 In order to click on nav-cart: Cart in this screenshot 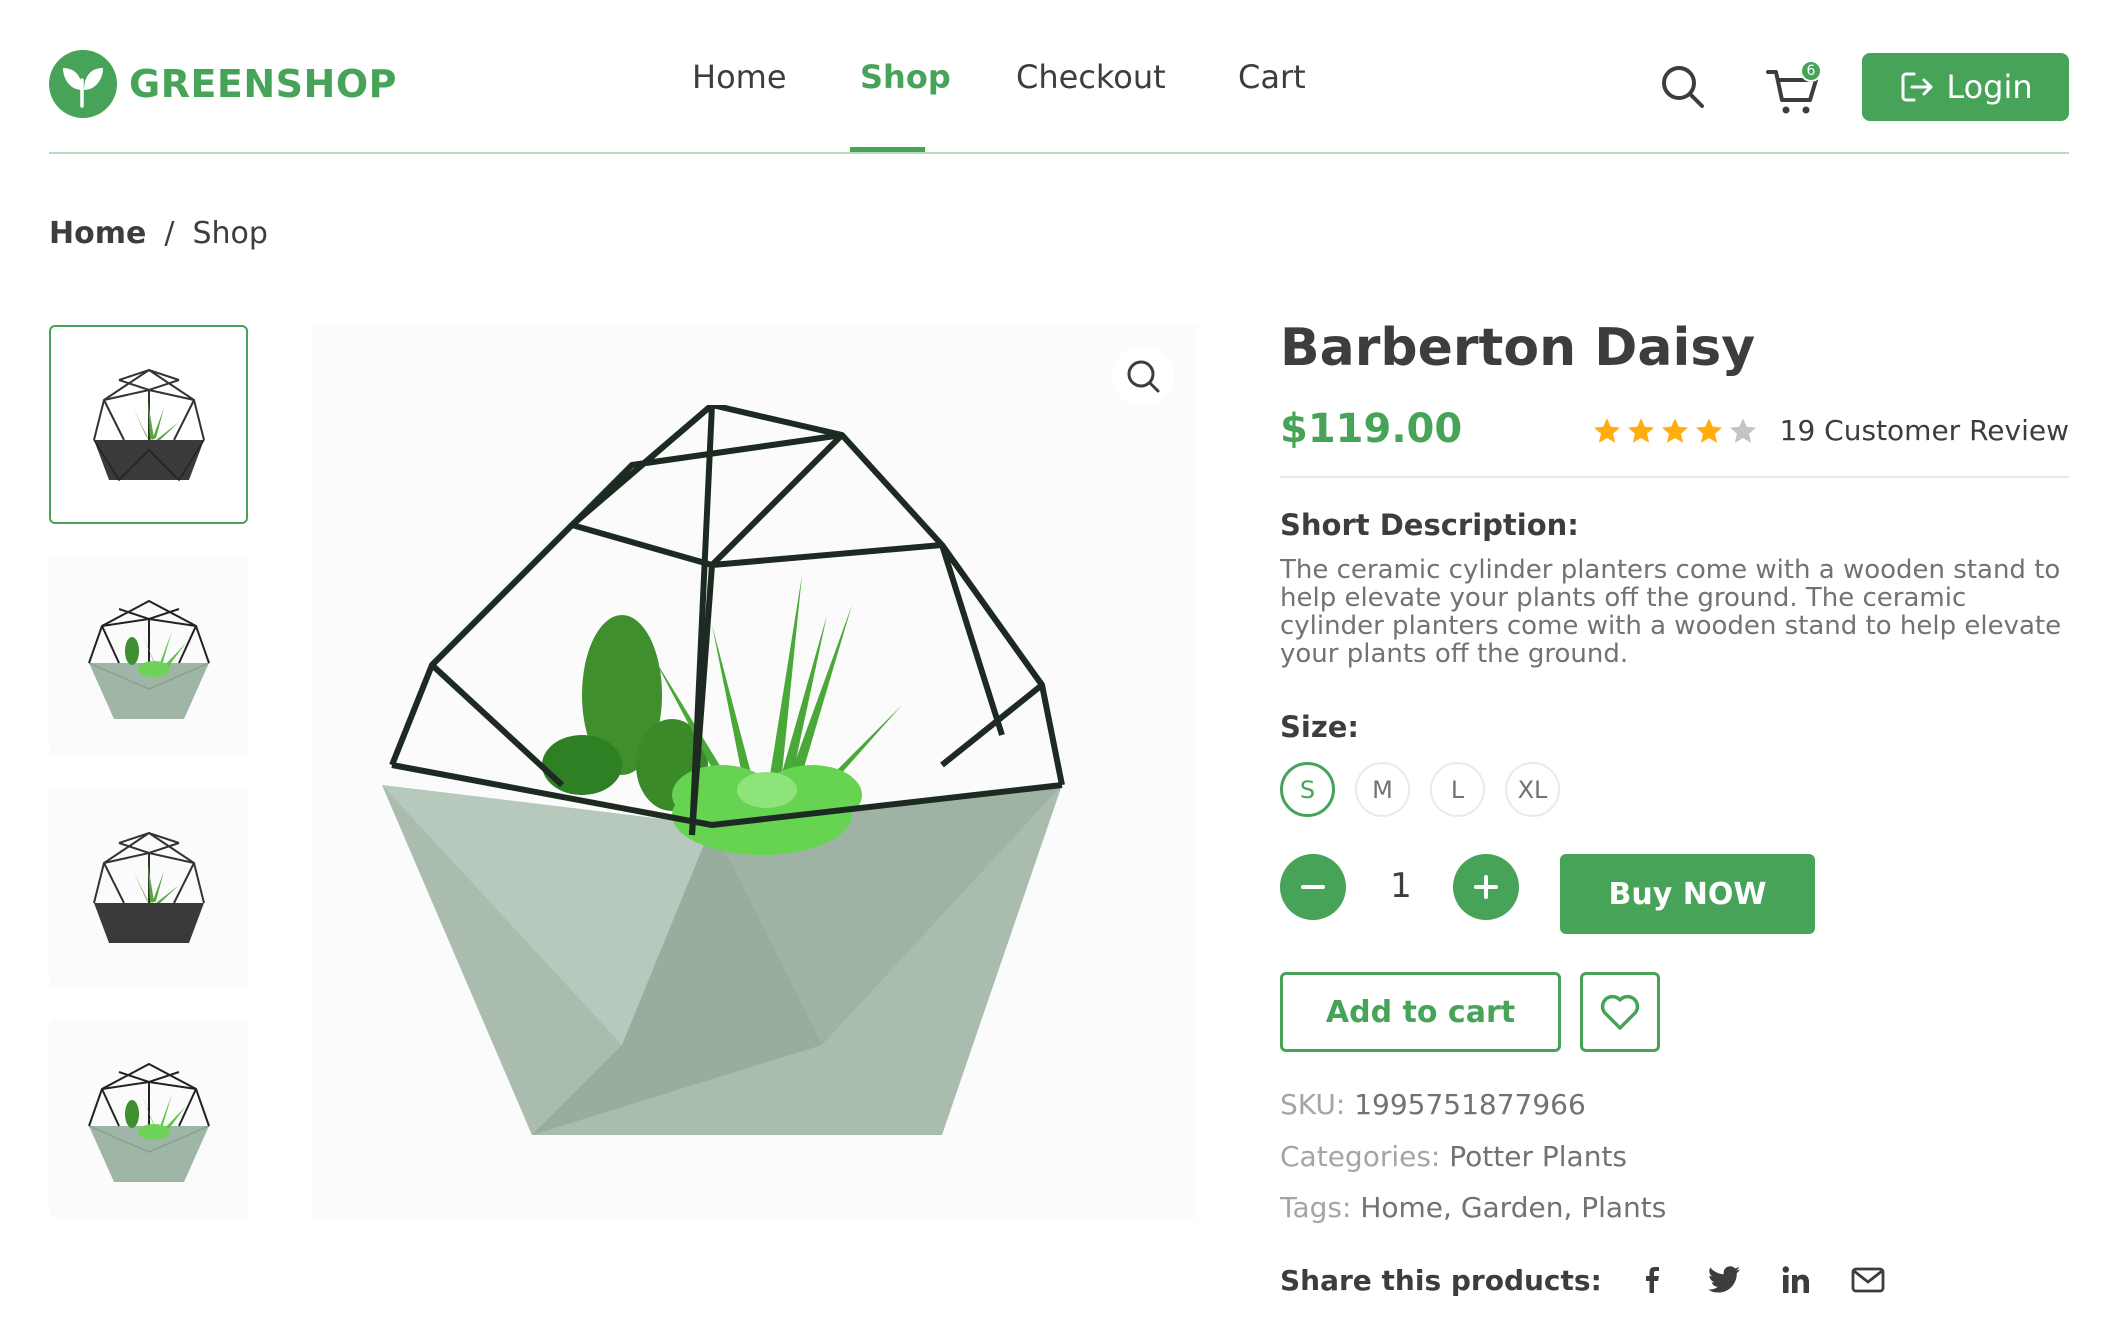, I will do `click(1272, 77)`.